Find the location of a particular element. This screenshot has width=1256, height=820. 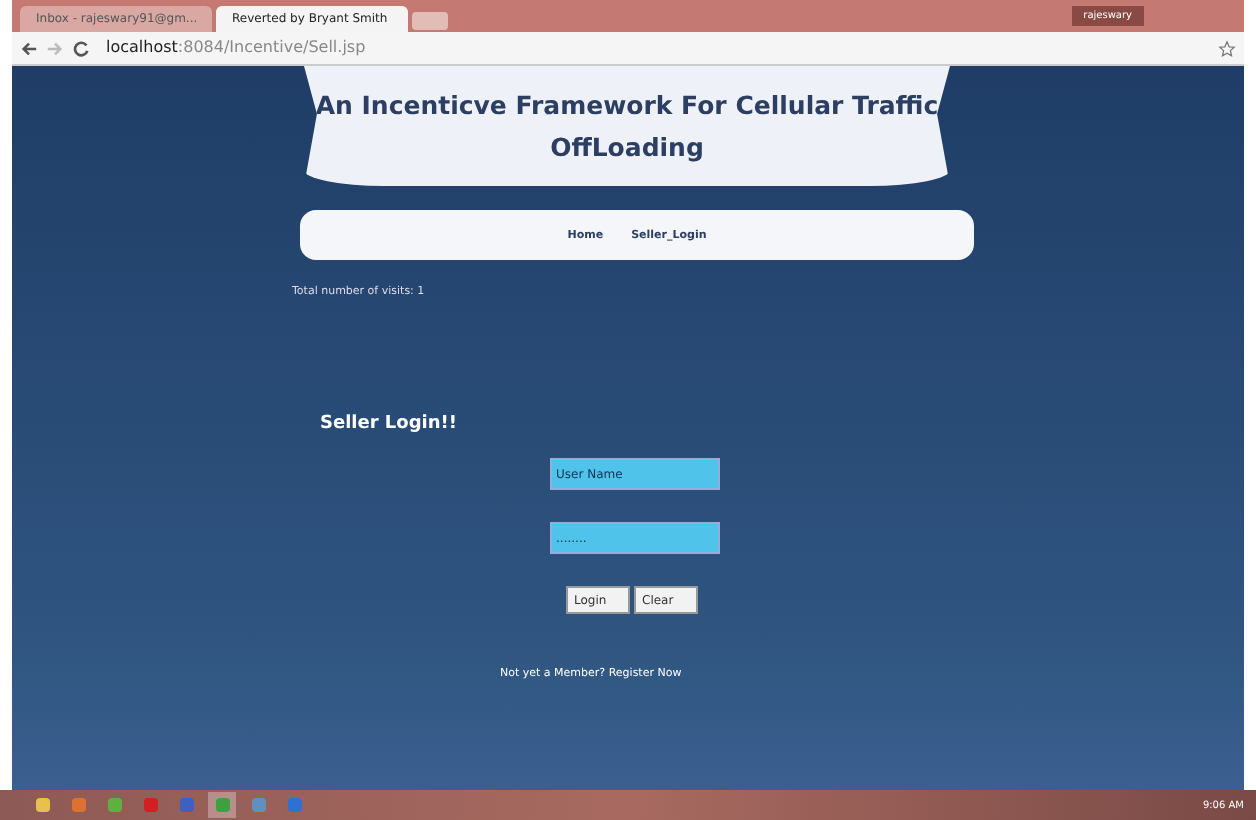

page-title: An Incenticve Framework For Cellular Traffic OffLoading is located at coordinates (627, 127).